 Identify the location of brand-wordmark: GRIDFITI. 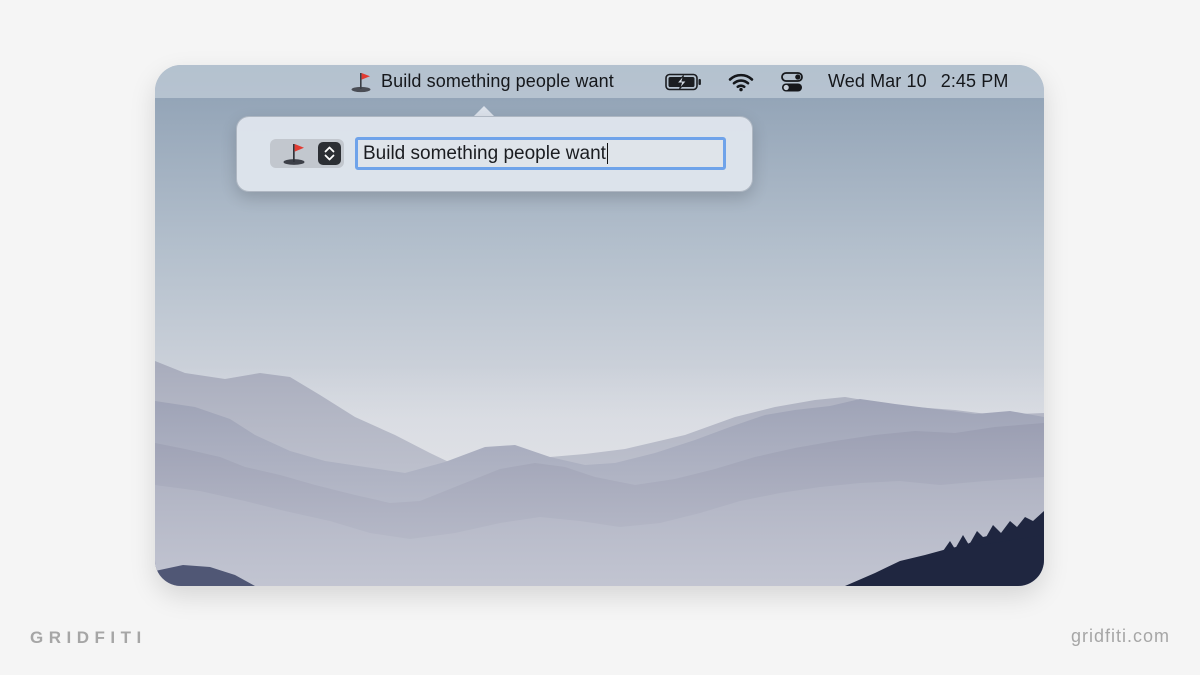
(88, 637).